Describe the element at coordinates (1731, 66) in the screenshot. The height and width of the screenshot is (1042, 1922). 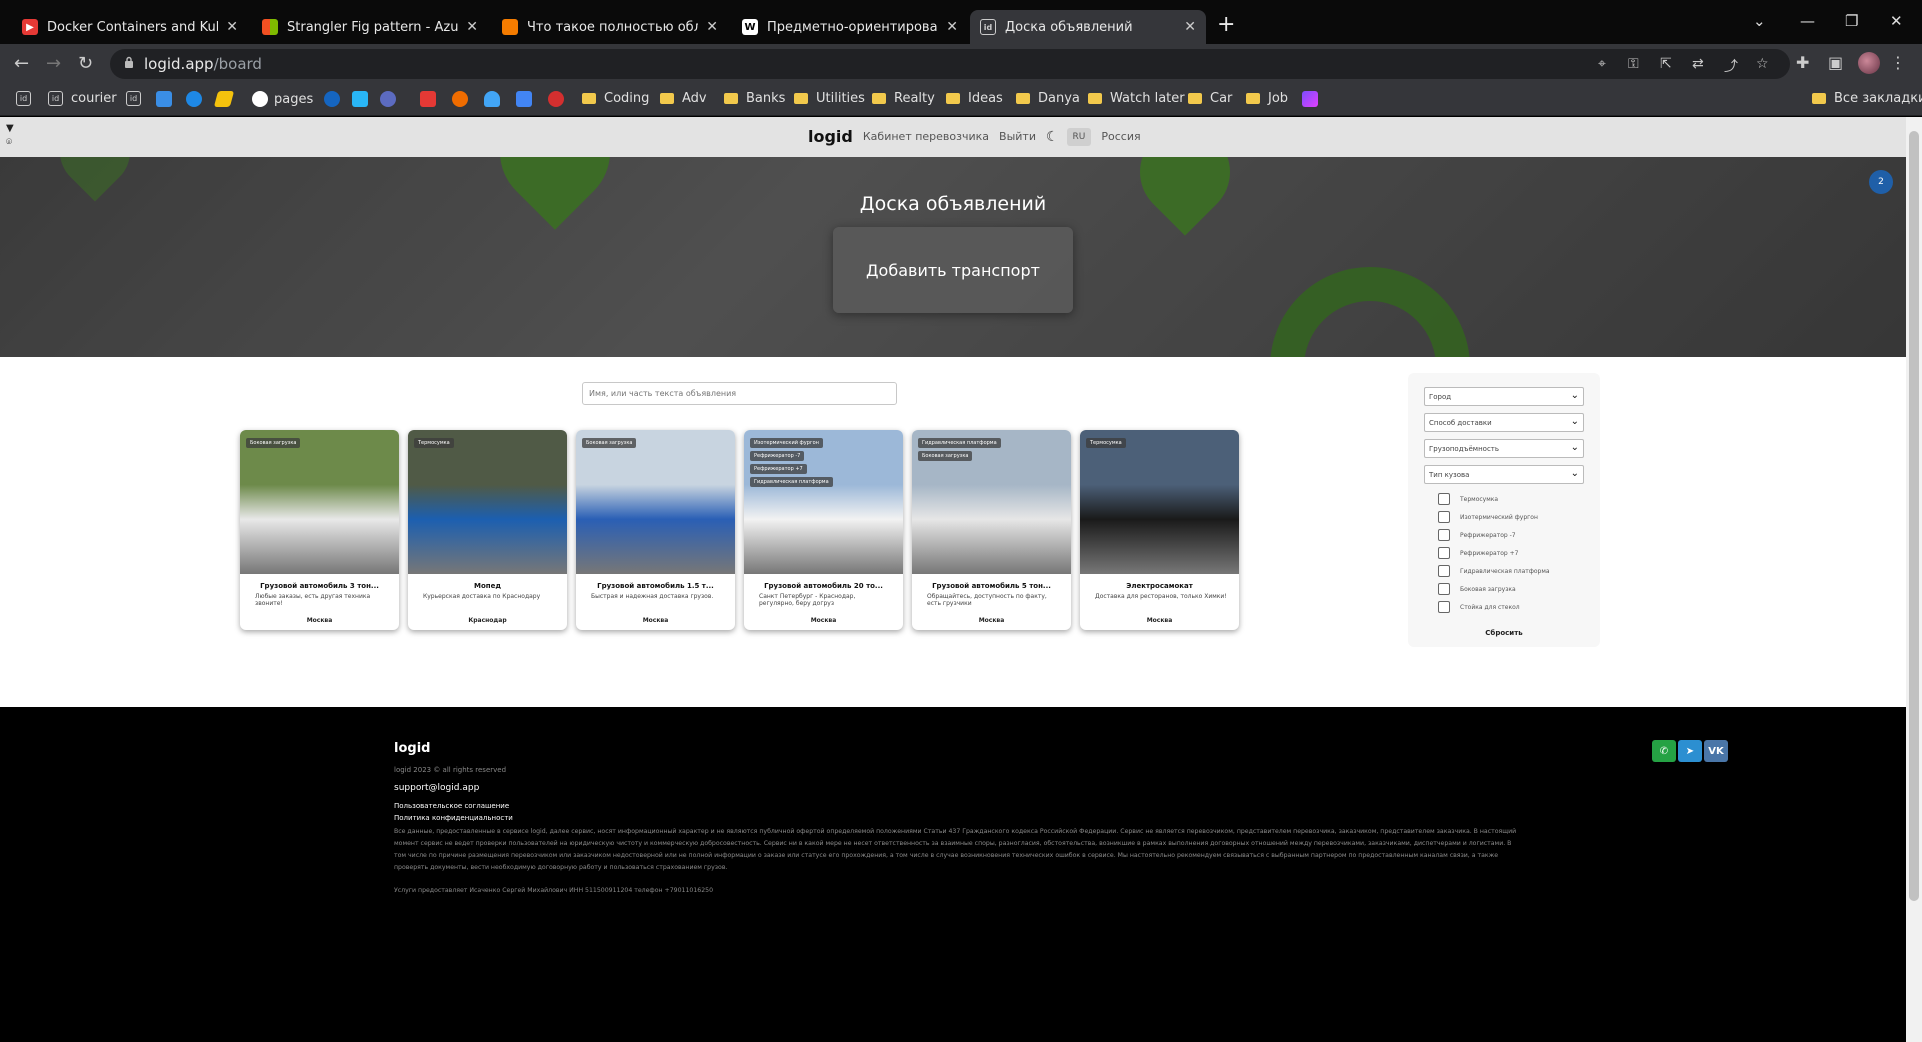
I see `share-icon: ⤴` at that location.